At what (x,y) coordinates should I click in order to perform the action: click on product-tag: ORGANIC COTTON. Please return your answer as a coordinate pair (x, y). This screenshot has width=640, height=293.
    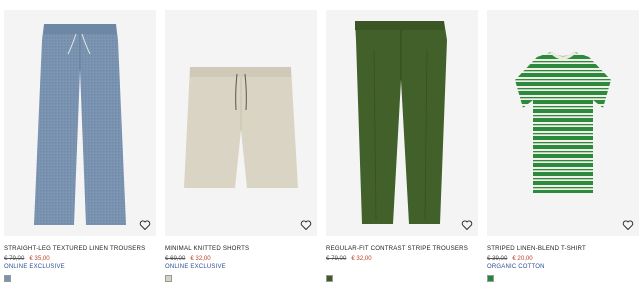
    Looking at the image, I should click on (516, 267).